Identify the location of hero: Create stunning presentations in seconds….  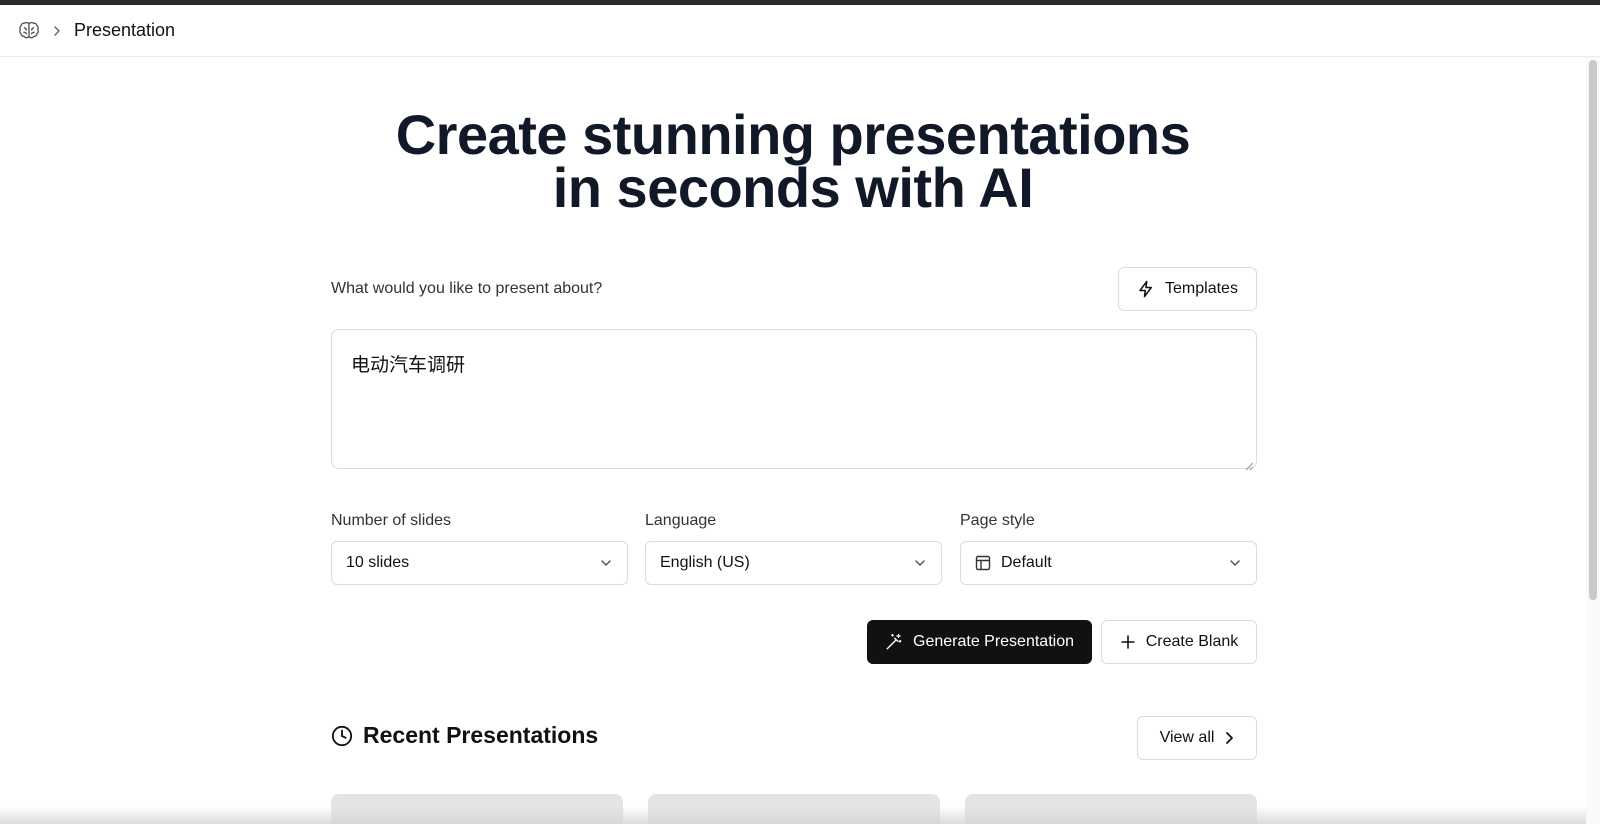
(793, 161).